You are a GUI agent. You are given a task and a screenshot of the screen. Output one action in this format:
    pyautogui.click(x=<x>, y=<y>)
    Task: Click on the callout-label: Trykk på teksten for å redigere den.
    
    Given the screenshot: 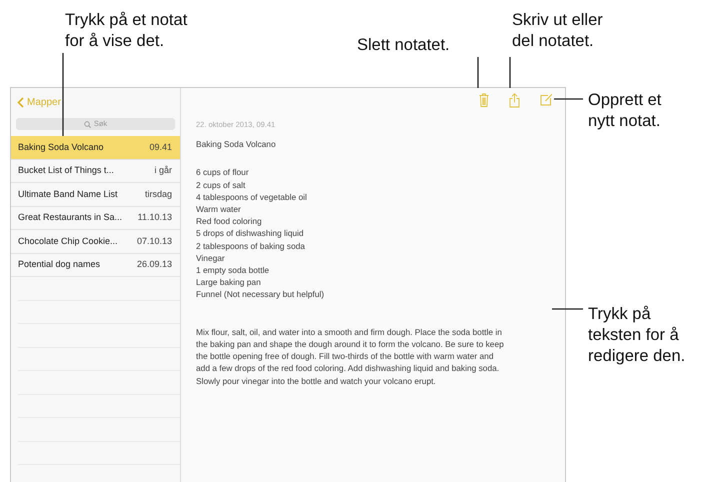 What is the action you would take?
    pyautogui.click(x=637, y=335)
    